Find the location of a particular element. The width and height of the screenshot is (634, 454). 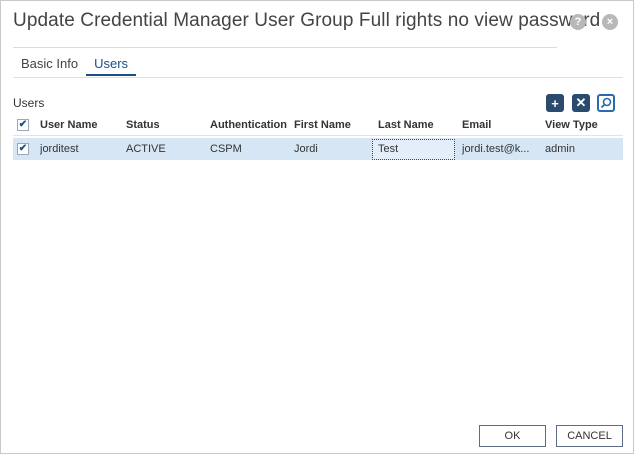

select-all-checkbox: ✔ is located at coordinates (23, 125).